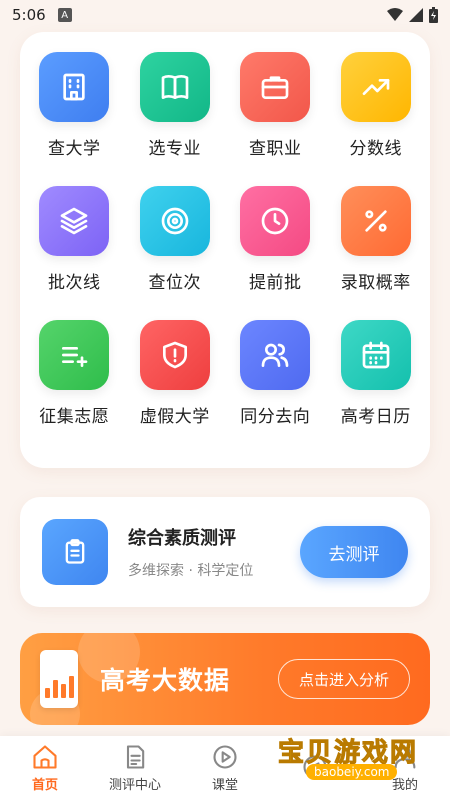 The image size is (450, 800). Describe the element at coordinates (354, 552) in the screenshot. I see `go-eval-button: 去测评` at that location.